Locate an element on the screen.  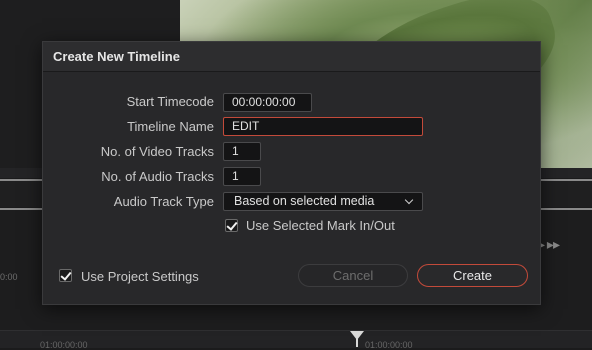
video-tracks-input: 1 is located at coordinates (242, 151).